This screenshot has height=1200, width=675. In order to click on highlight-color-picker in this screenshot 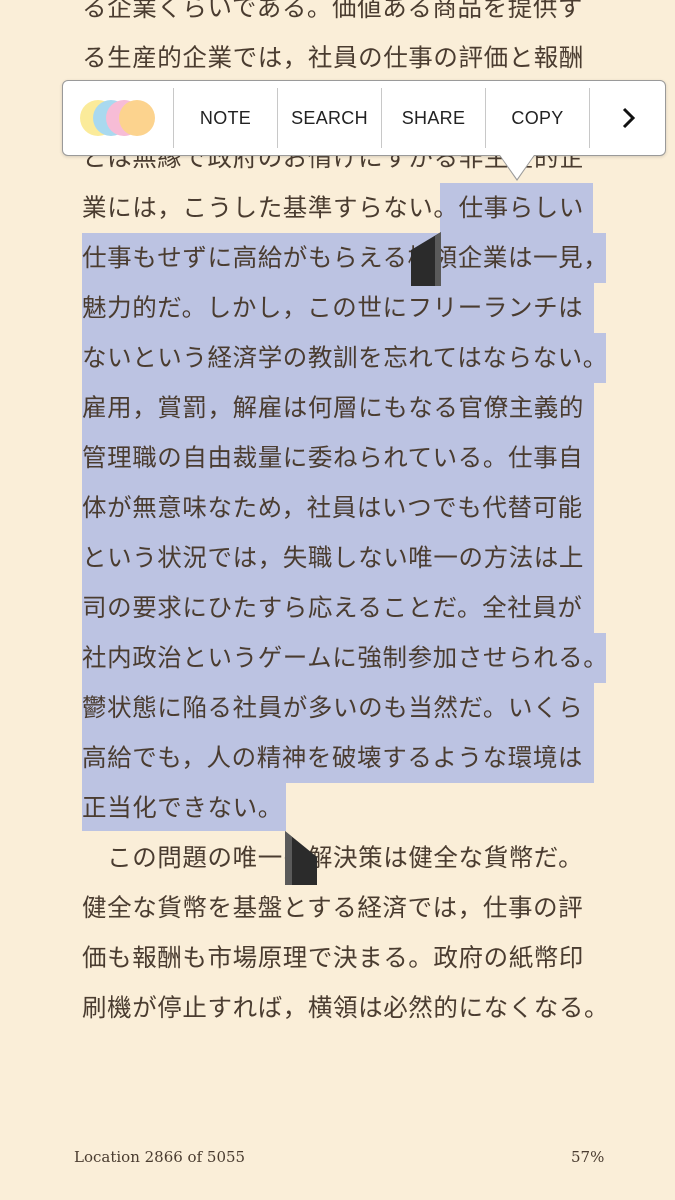, I will do `click(118, 118)`.